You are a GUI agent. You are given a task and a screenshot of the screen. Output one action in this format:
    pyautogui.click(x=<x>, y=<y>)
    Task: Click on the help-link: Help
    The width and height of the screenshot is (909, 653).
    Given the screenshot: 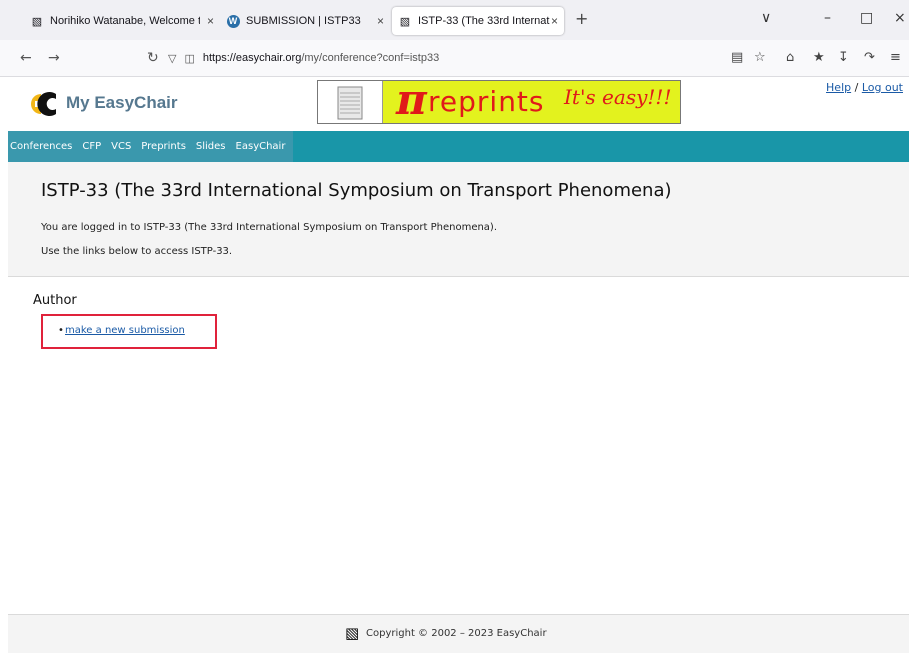 What is the action you would take?
    pyautogui.click(x=838, y=87)
    